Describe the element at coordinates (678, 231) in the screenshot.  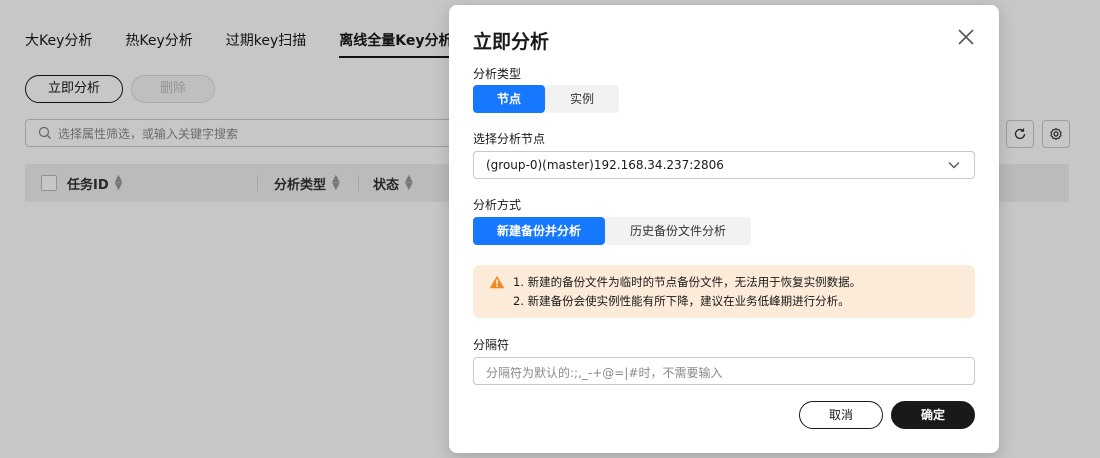
I see `segment-history-backup: 历史备份文件分析` at that location.